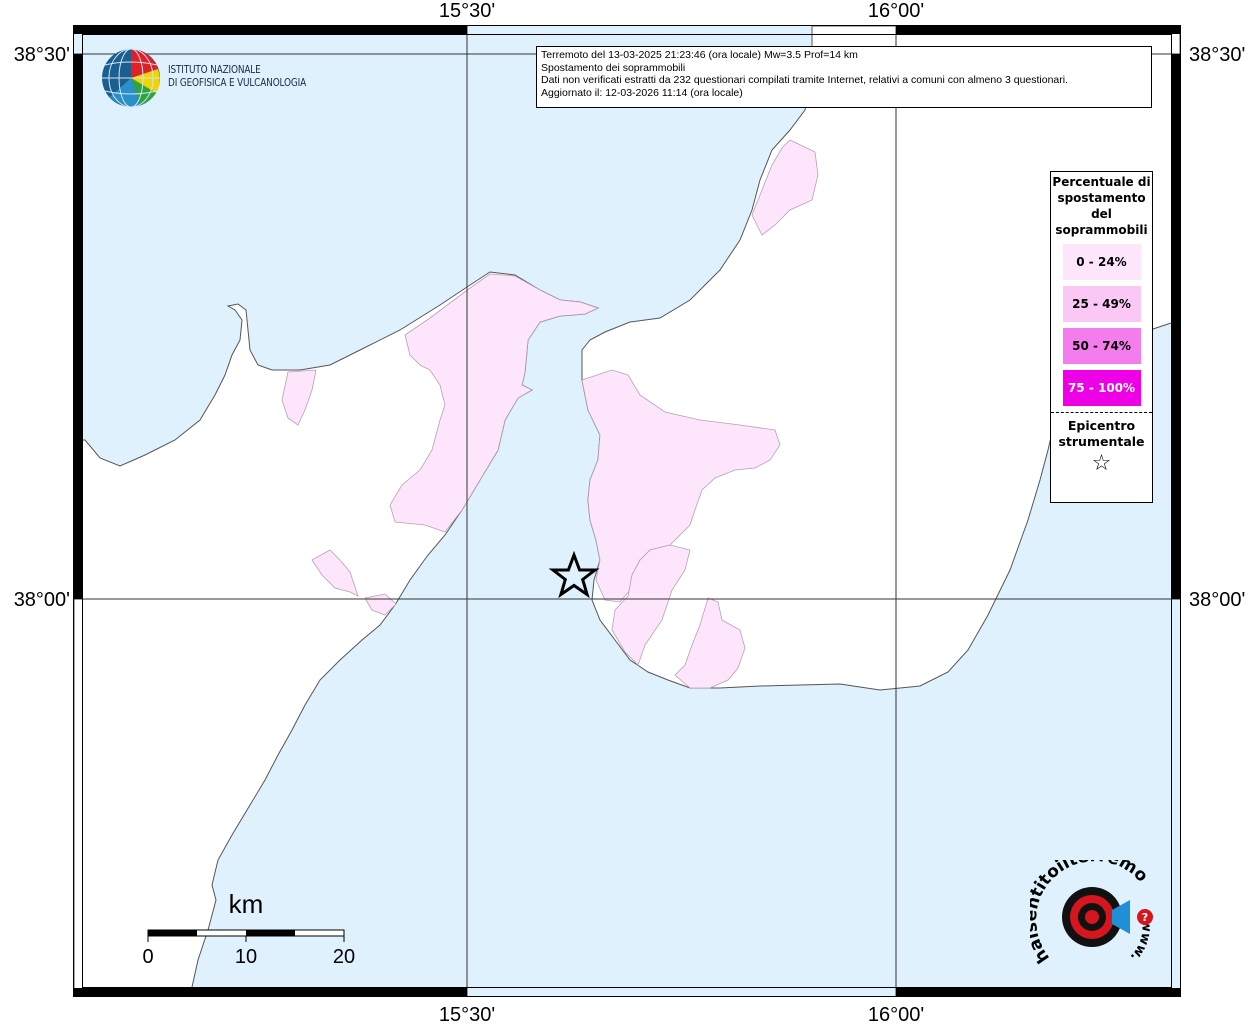 The height and width of the screenshot is (1024, 1254). Describe the element at coordinates (613, 67) in the screenshot. I see `effect-line: Spostamento dei soprammobili` at that location.